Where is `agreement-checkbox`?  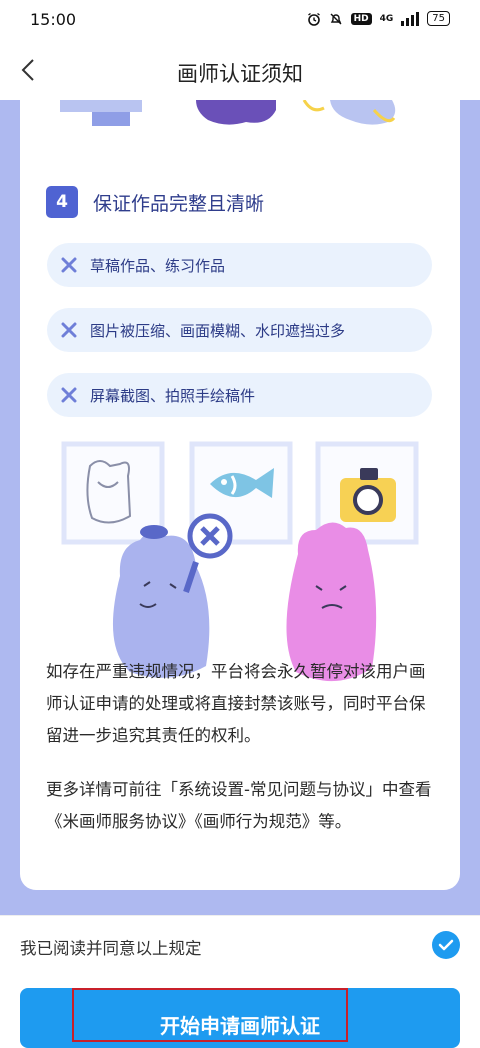
agreement-checkbox is located at coordinates (446, 945).